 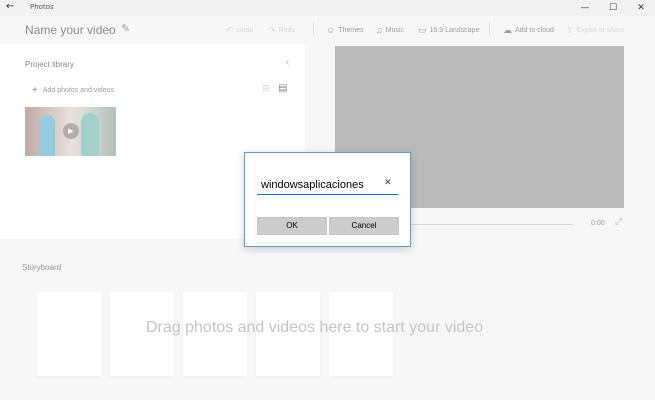 What do you see at coordinates (613, 8) in the screenshot?
I see `maximize-button: ☐` at bounding box center [613, 8].